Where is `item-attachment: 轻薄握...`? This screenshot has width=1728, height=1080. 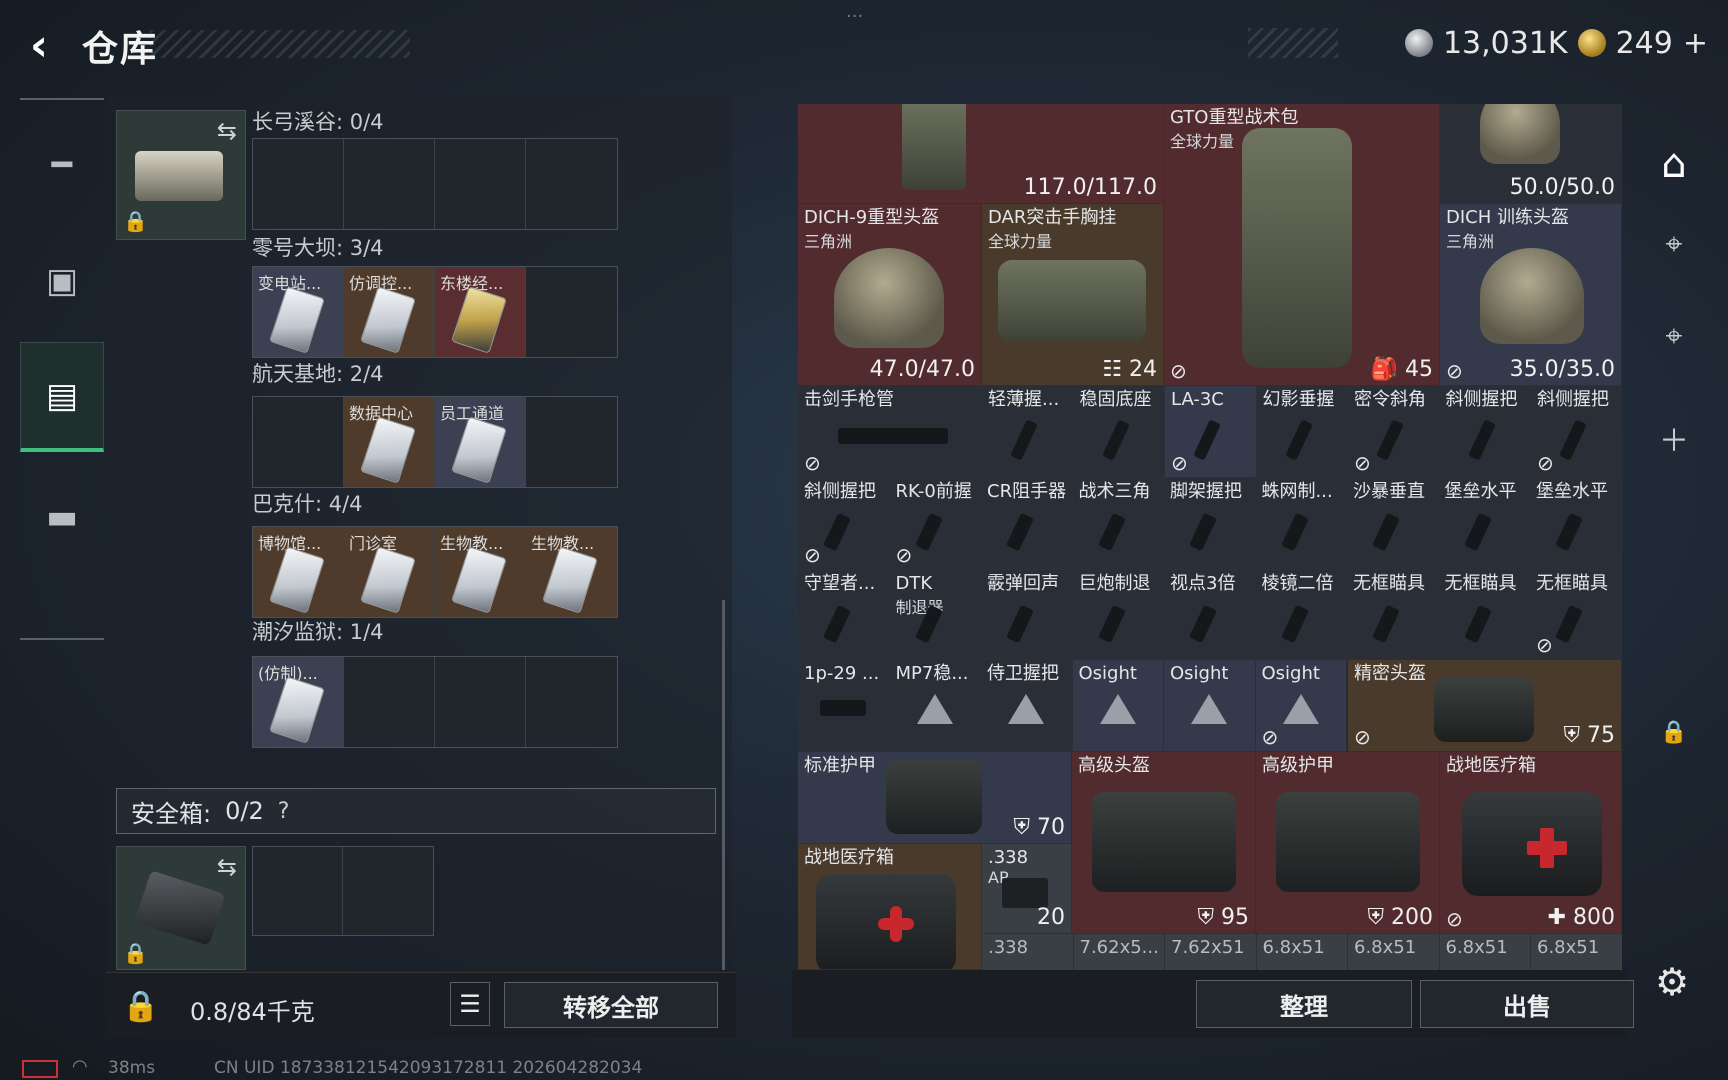
item-attachment: 轻薄握... is located at coordinates (1028, 432).